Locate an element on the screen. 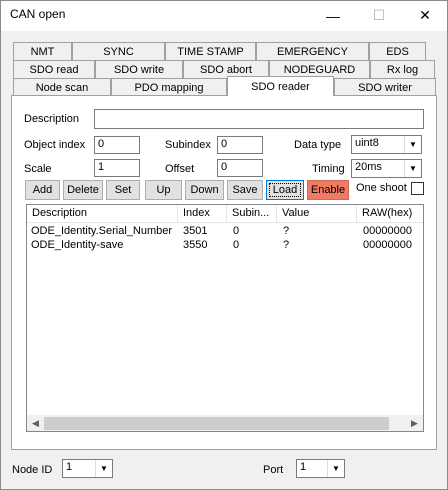 Image resolution: width=448 pixels, height=490 pixels. maximize-button: ☐ is located at coordinates (379, 15).